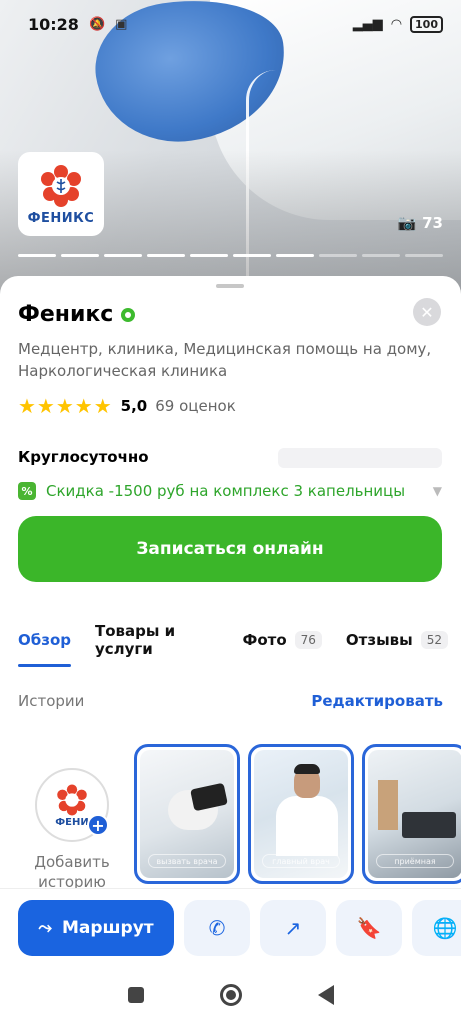  Describe the element at coordinates (264, 640) in the screenshot. I see `tab-label: Фото` at that location.